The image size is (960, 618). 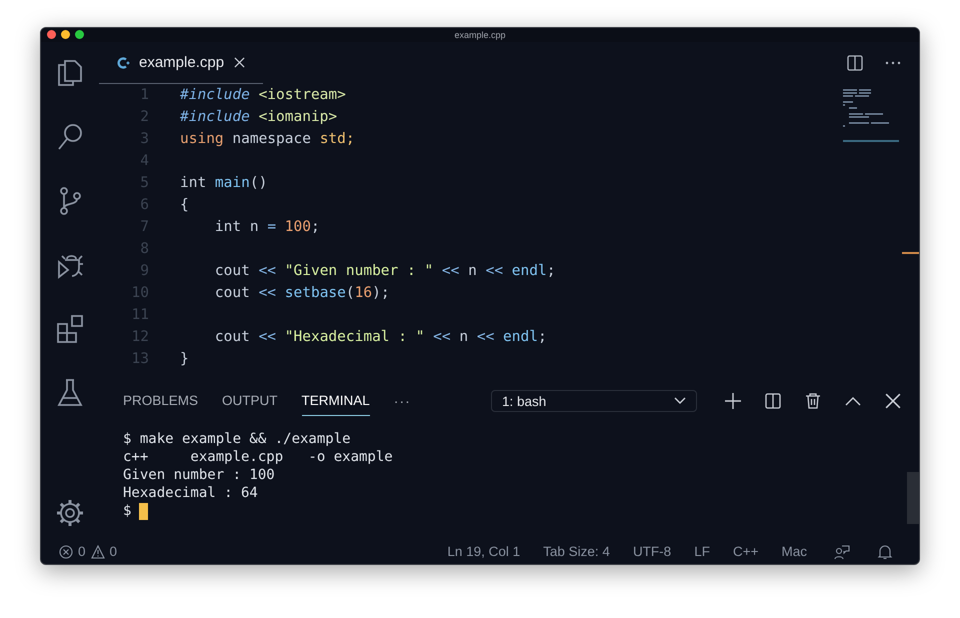 What do you see at coordinates (855, 63) in the screenshot?
I see `split-editor-icon` at bounding box center [855, 63].